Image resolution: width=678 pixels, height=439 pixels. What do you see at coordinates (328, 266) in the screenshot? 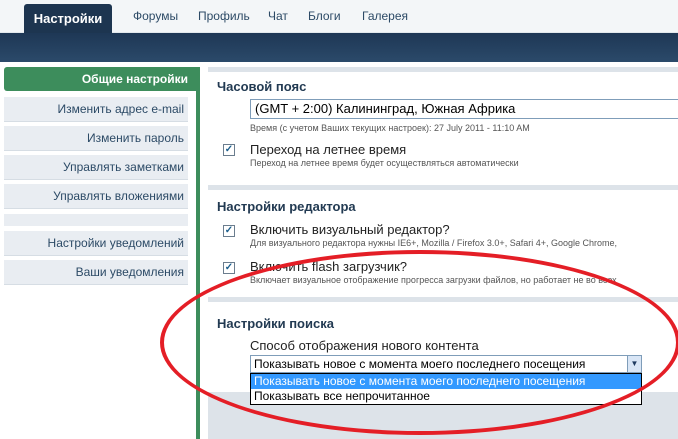
I see `flash-uploader-label: Включить flash загрузчик?` at bounding box center [328, 266].